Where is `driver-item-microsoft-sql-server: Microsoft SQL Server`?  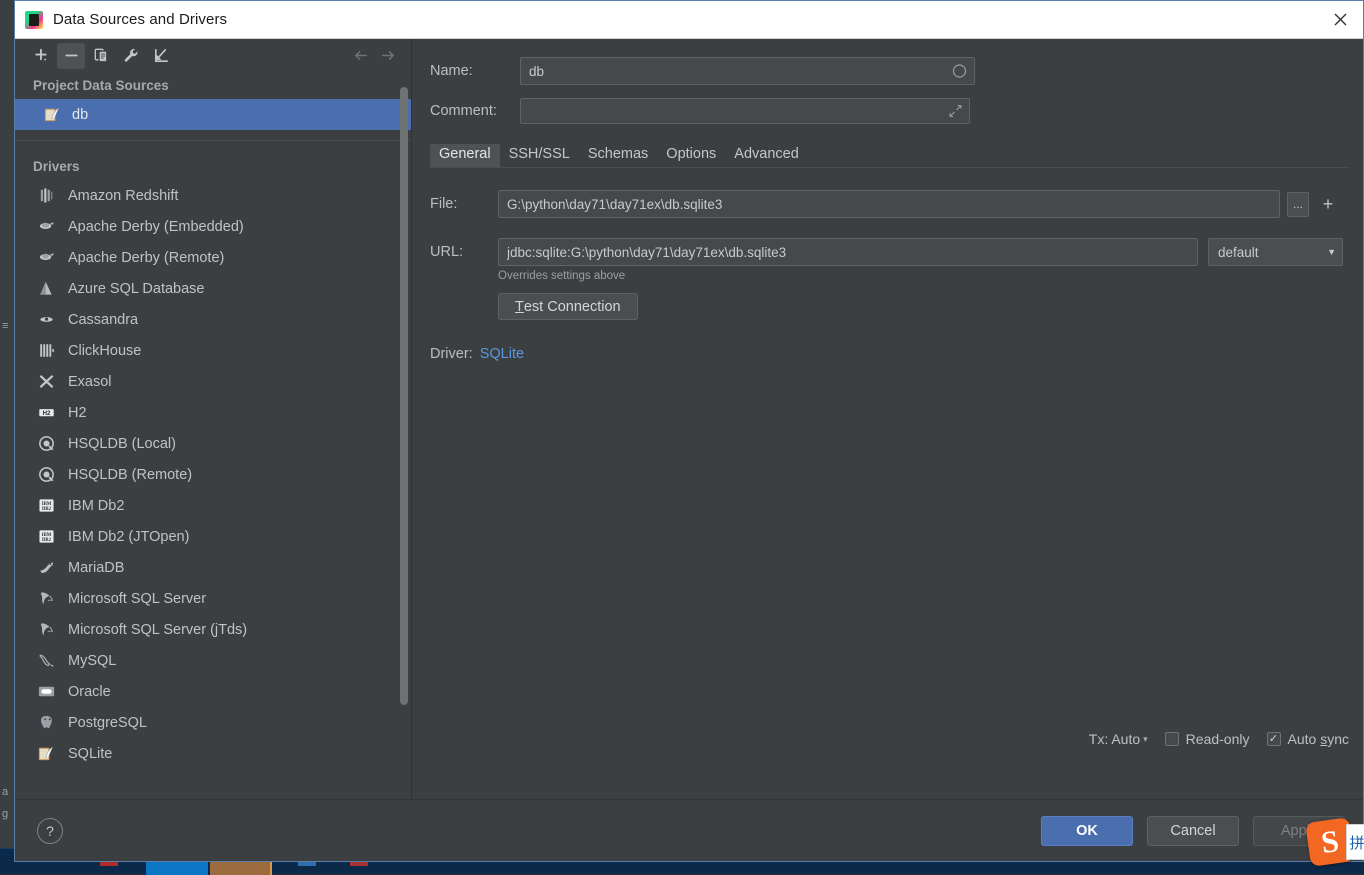
driver-item-microsoft-sql-server: Microsoft SQL Server is located at coordinates (213, 598).